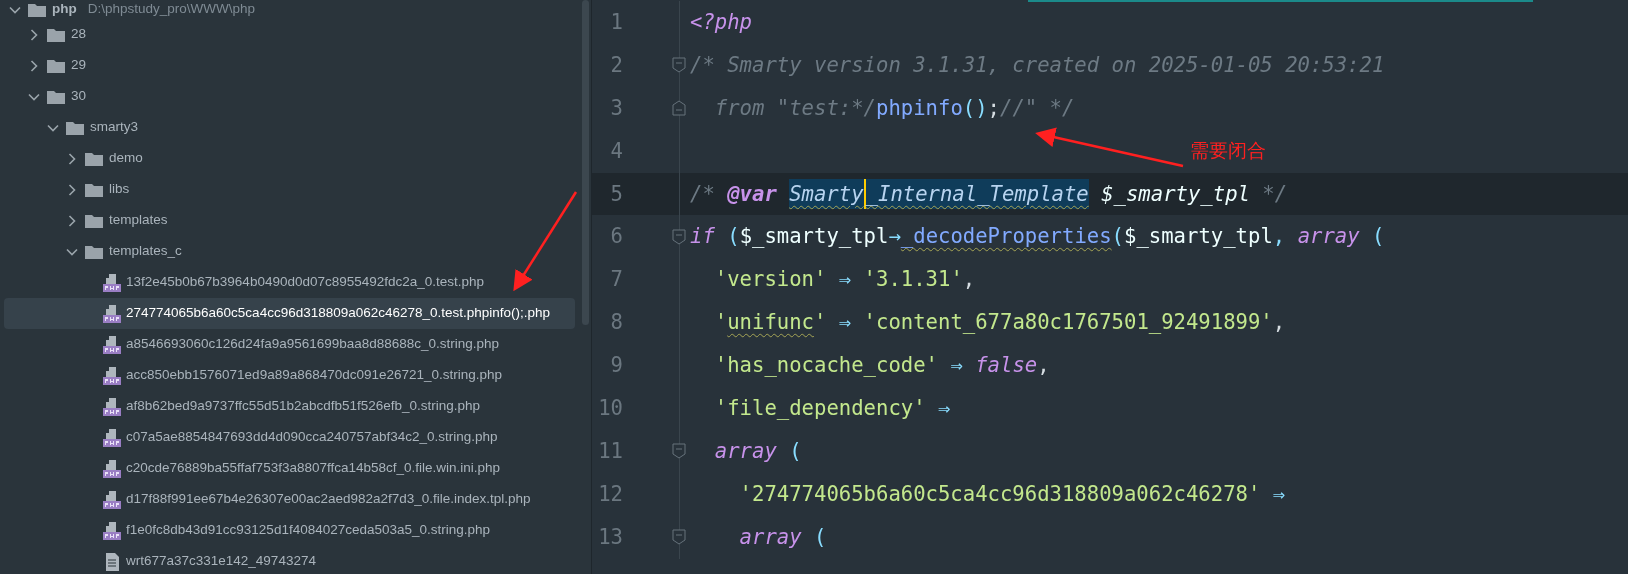 The image size is (1628, 574). I want to click on code-text: $_smarty_tpl */, so click(1194, 194).